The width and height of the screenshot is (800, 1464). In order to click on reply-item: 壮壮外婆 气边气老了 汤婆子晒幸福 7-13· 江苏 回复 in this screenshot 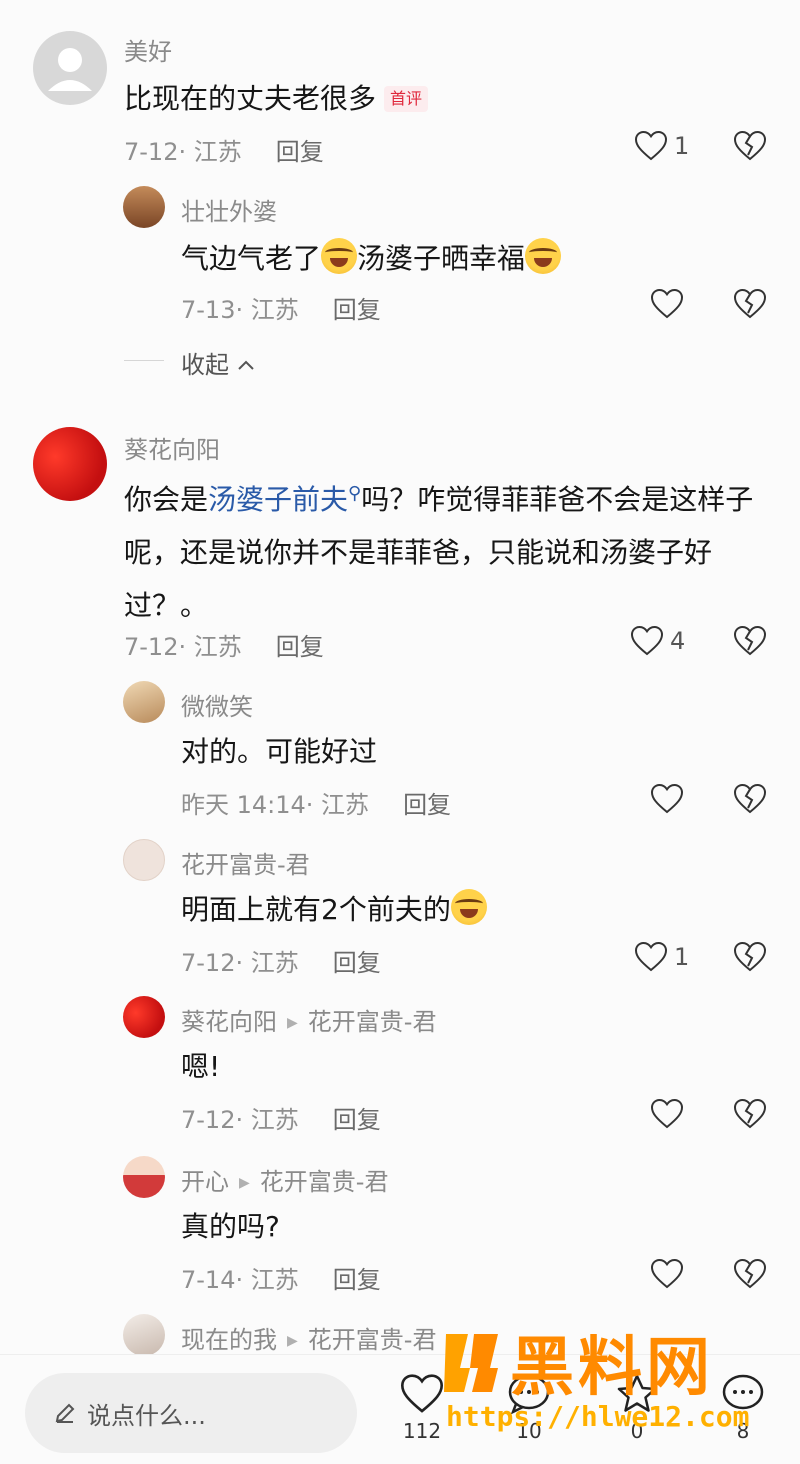, I will do `click(400, 255)`.